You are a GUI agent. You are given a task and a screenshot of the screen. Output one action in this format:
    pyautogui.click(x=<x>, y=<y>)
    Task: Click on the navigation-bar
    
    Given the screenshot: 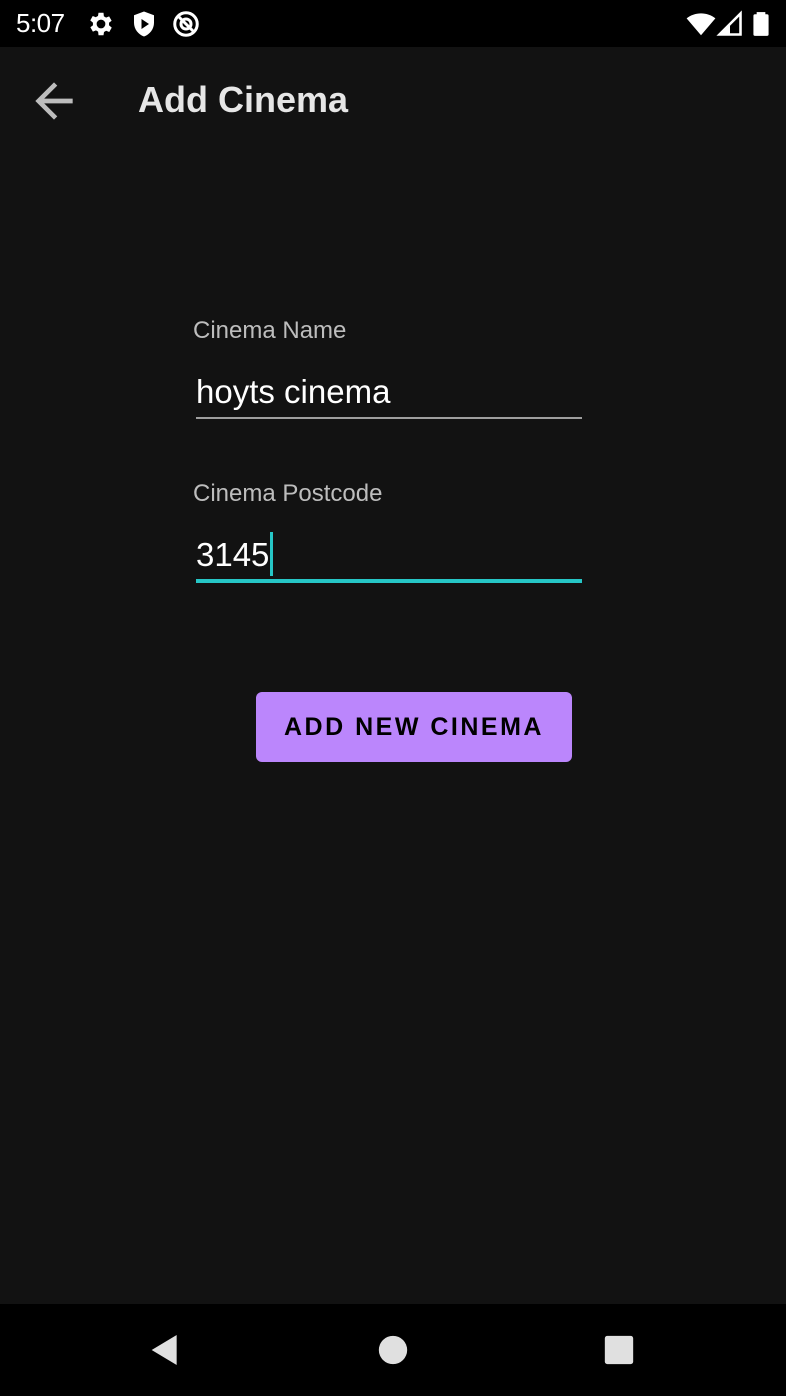 What is the action you would take?
    pyautogui.click(x=393, y=1350)
    